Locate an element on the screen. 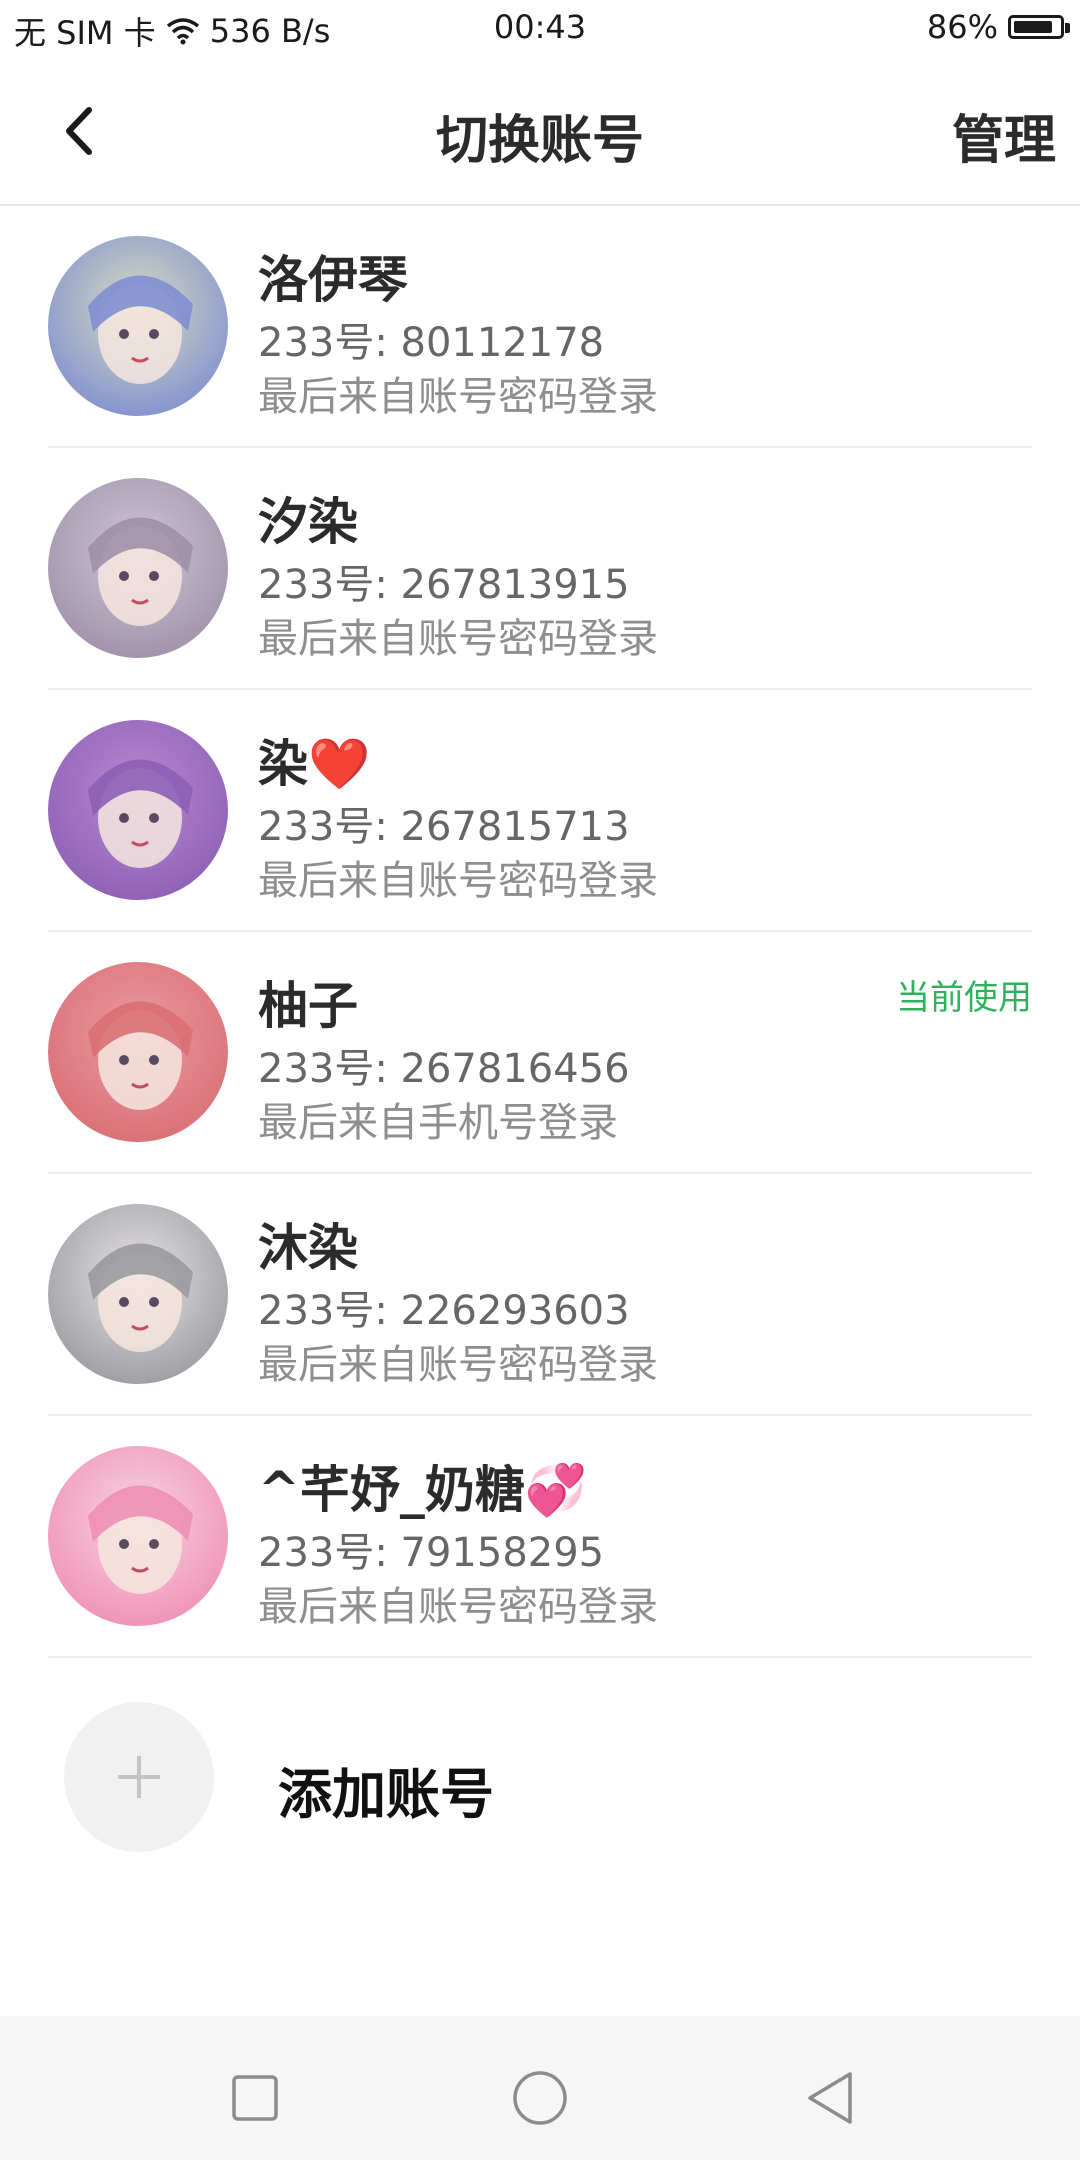 This screenshot has height=2160, width=1080. status-bar: 无 SIM 卡 536 B/s 00:43 86% is located at coordinates (540, 28).